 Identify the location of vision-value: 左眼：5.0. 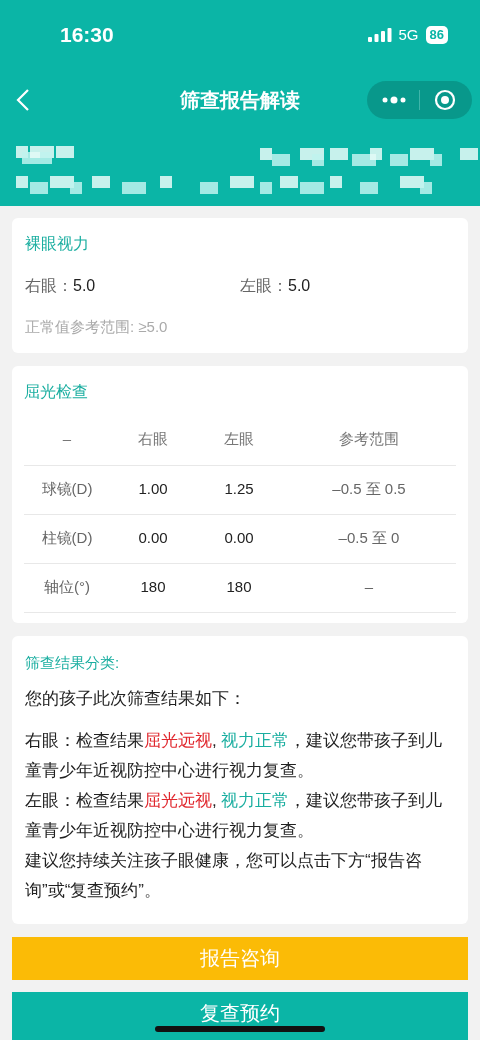
(276, 286).